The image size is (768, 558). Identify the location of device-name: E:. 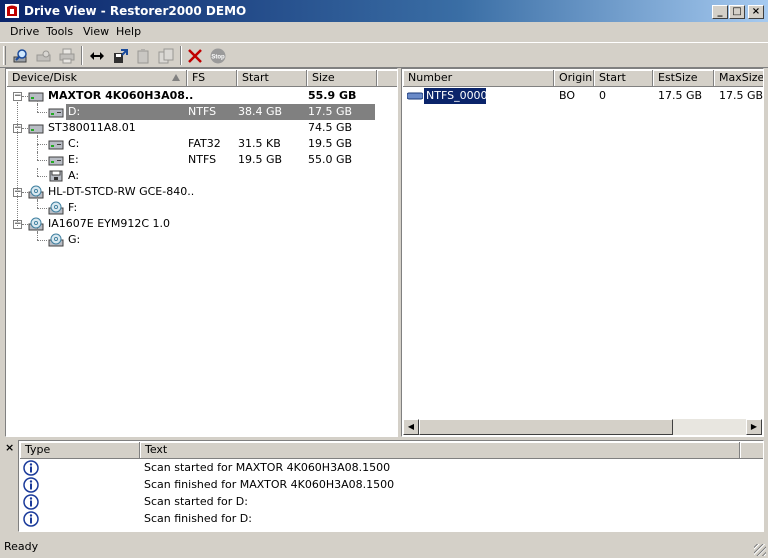
(73, 159).